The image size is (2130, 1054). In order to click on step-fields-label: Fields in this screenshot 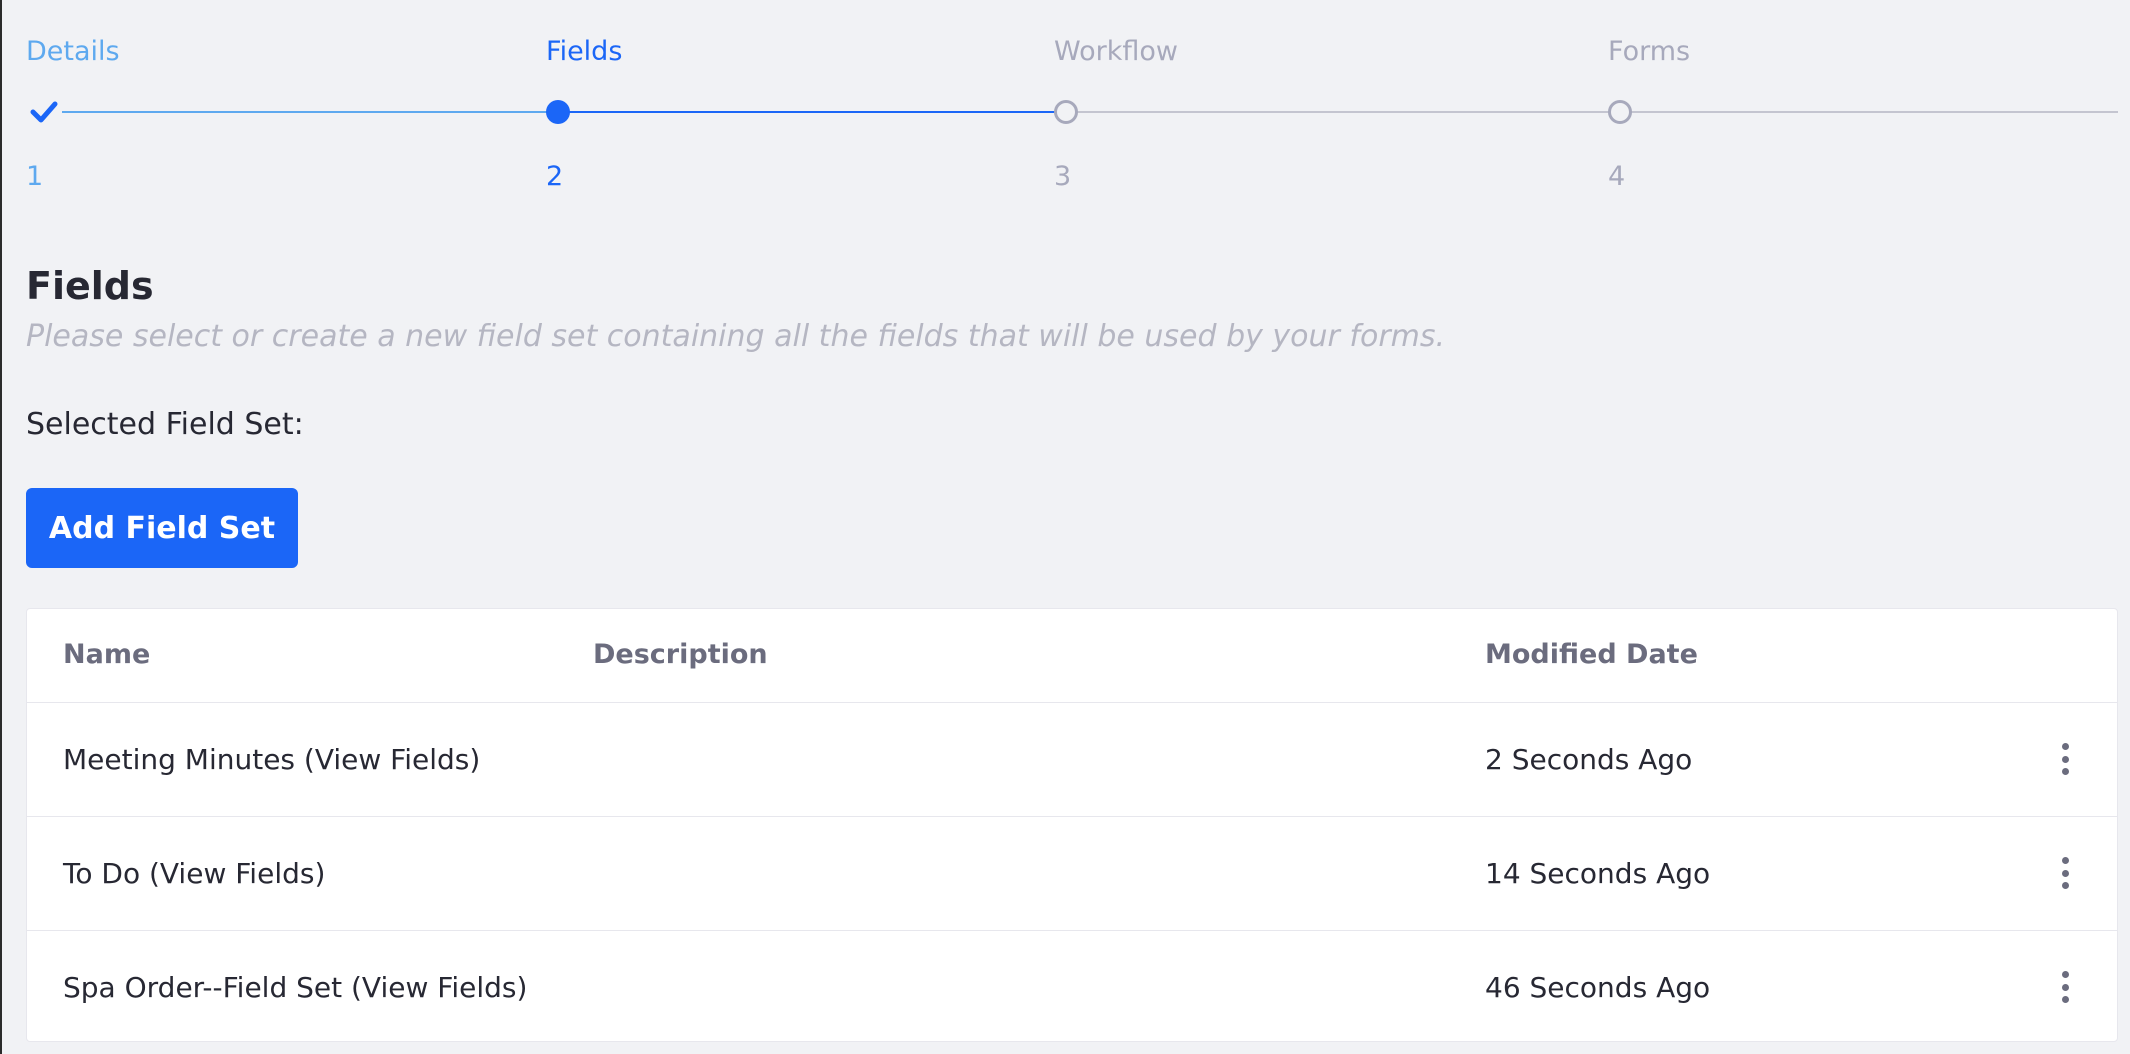, I will do `click(584, 51)`.